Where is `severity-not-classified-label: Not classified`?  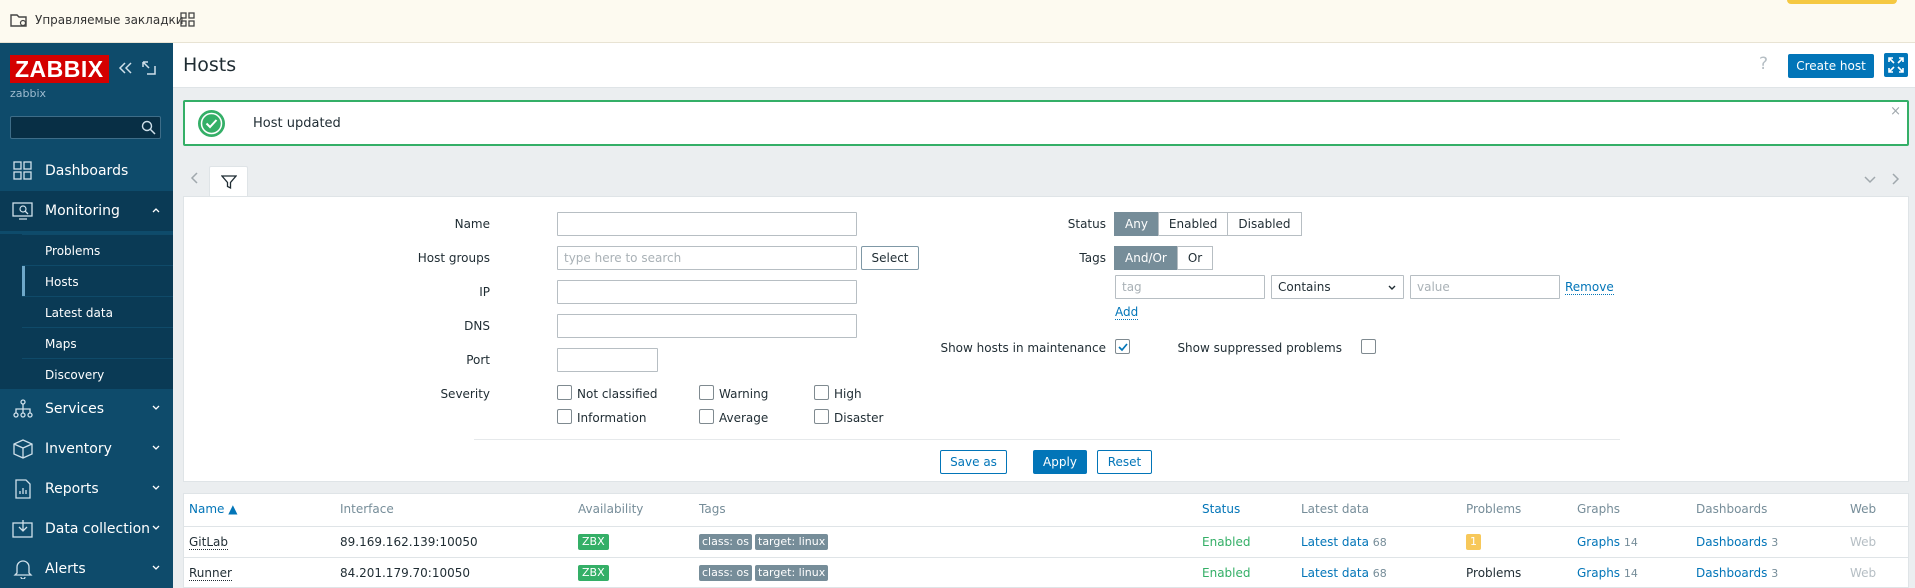
severity-not-classified-label: Not classified is located at coordinates (617, 394).